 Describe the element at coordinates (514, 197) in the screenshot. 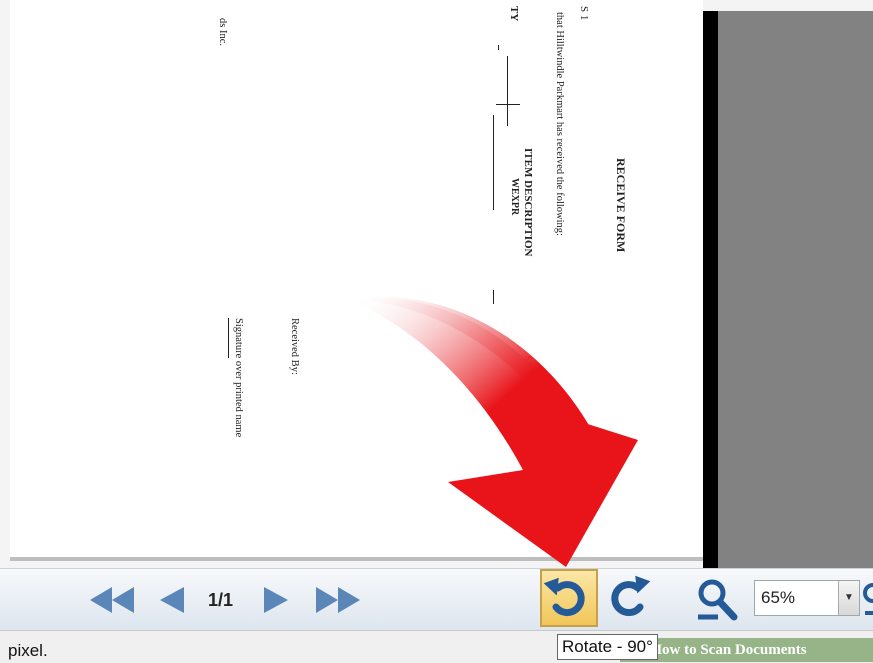

I see `doc-column-sub-1: WEXPR` at that location.